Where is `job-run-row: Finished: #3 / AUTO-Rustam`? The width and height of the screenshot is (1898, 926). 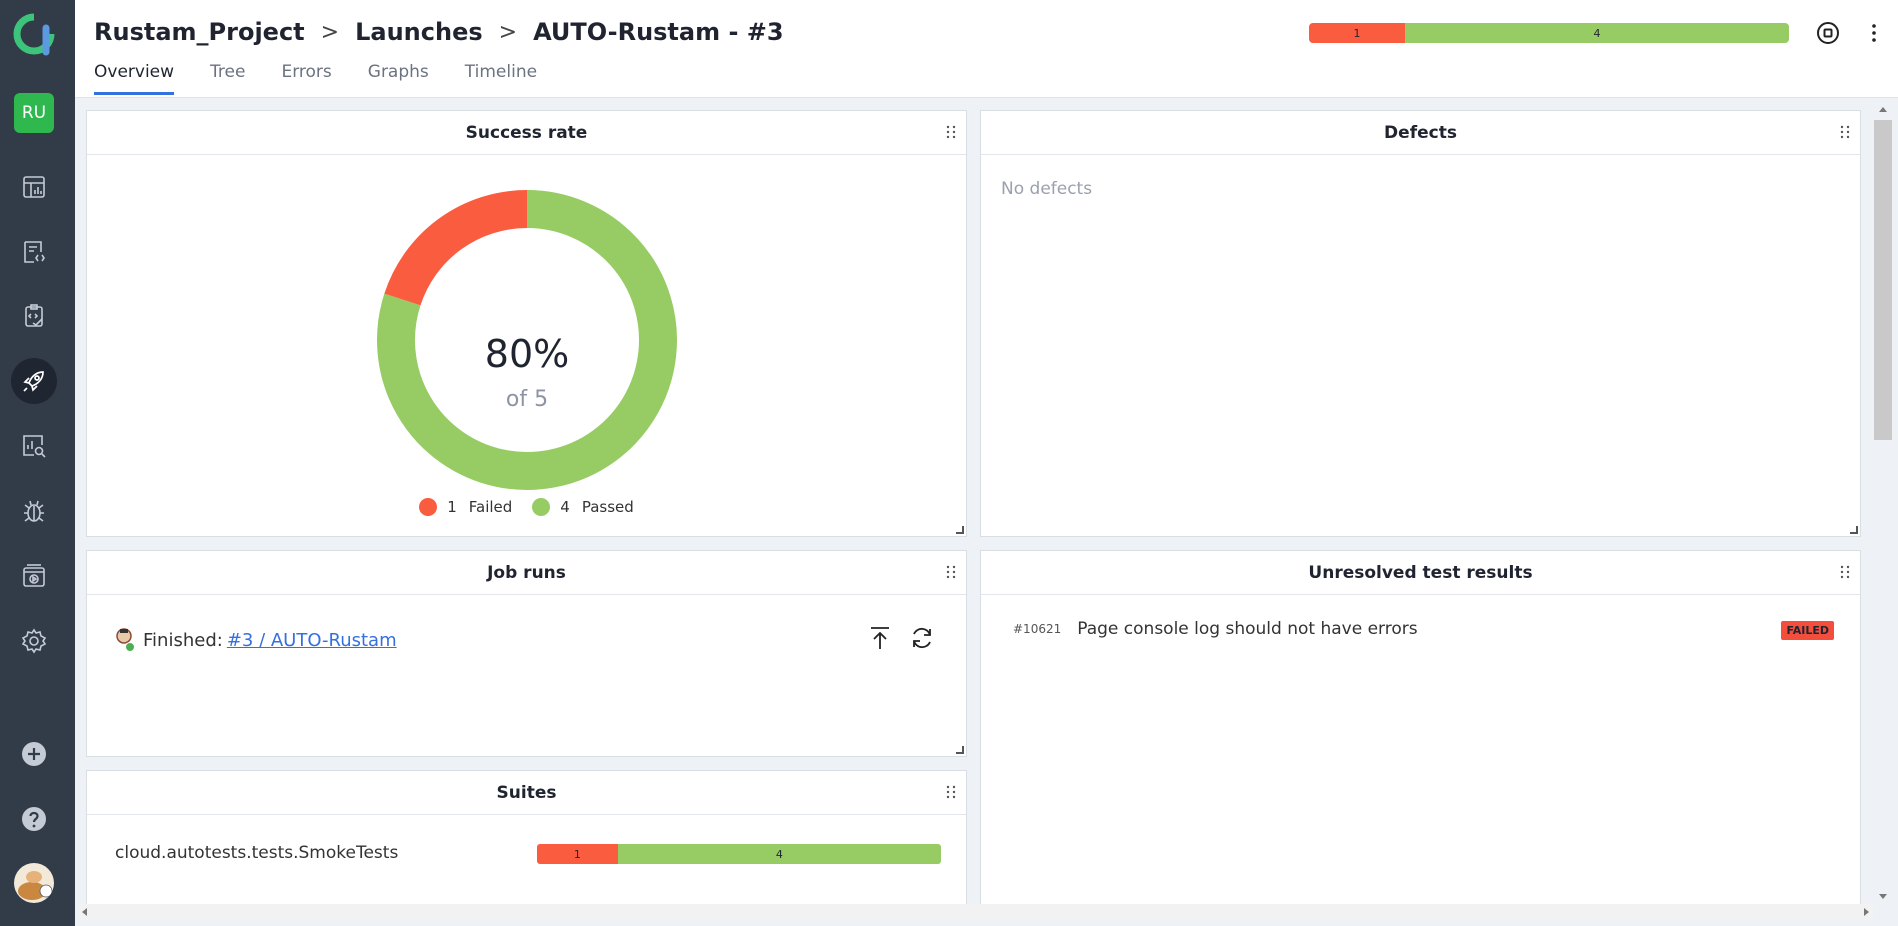 job-run-row: Finished: #3 / AUTO-Rustam is located at coordinates (256, 640).